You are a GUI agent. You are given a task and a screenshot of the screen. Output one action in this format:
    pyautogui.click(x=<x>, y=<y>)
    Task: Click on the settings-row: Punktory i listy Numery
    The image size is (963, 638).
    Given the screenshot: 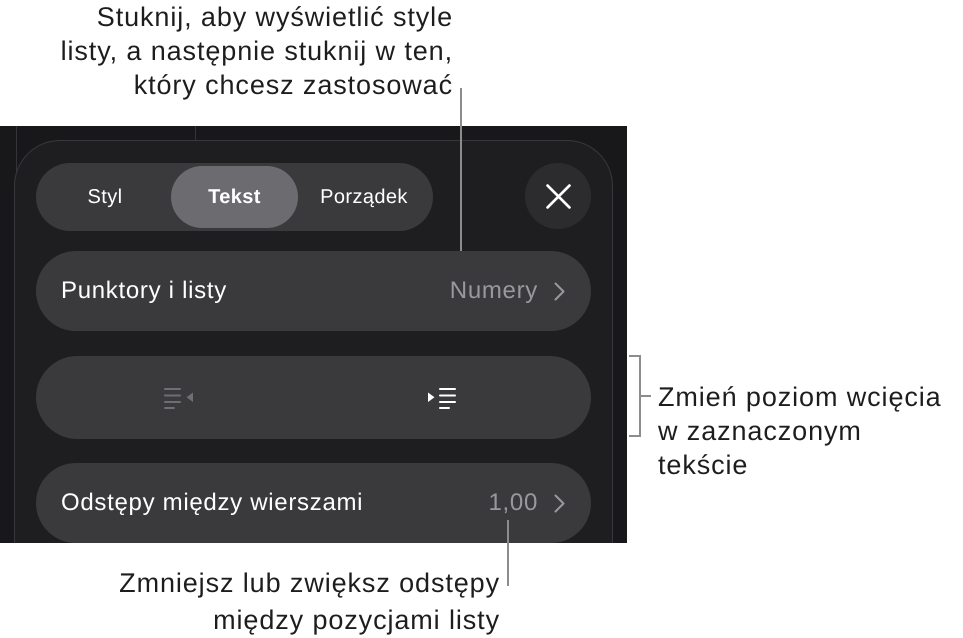 What is the action you would take?
    pyautogui.click(x=313, y=291)
    